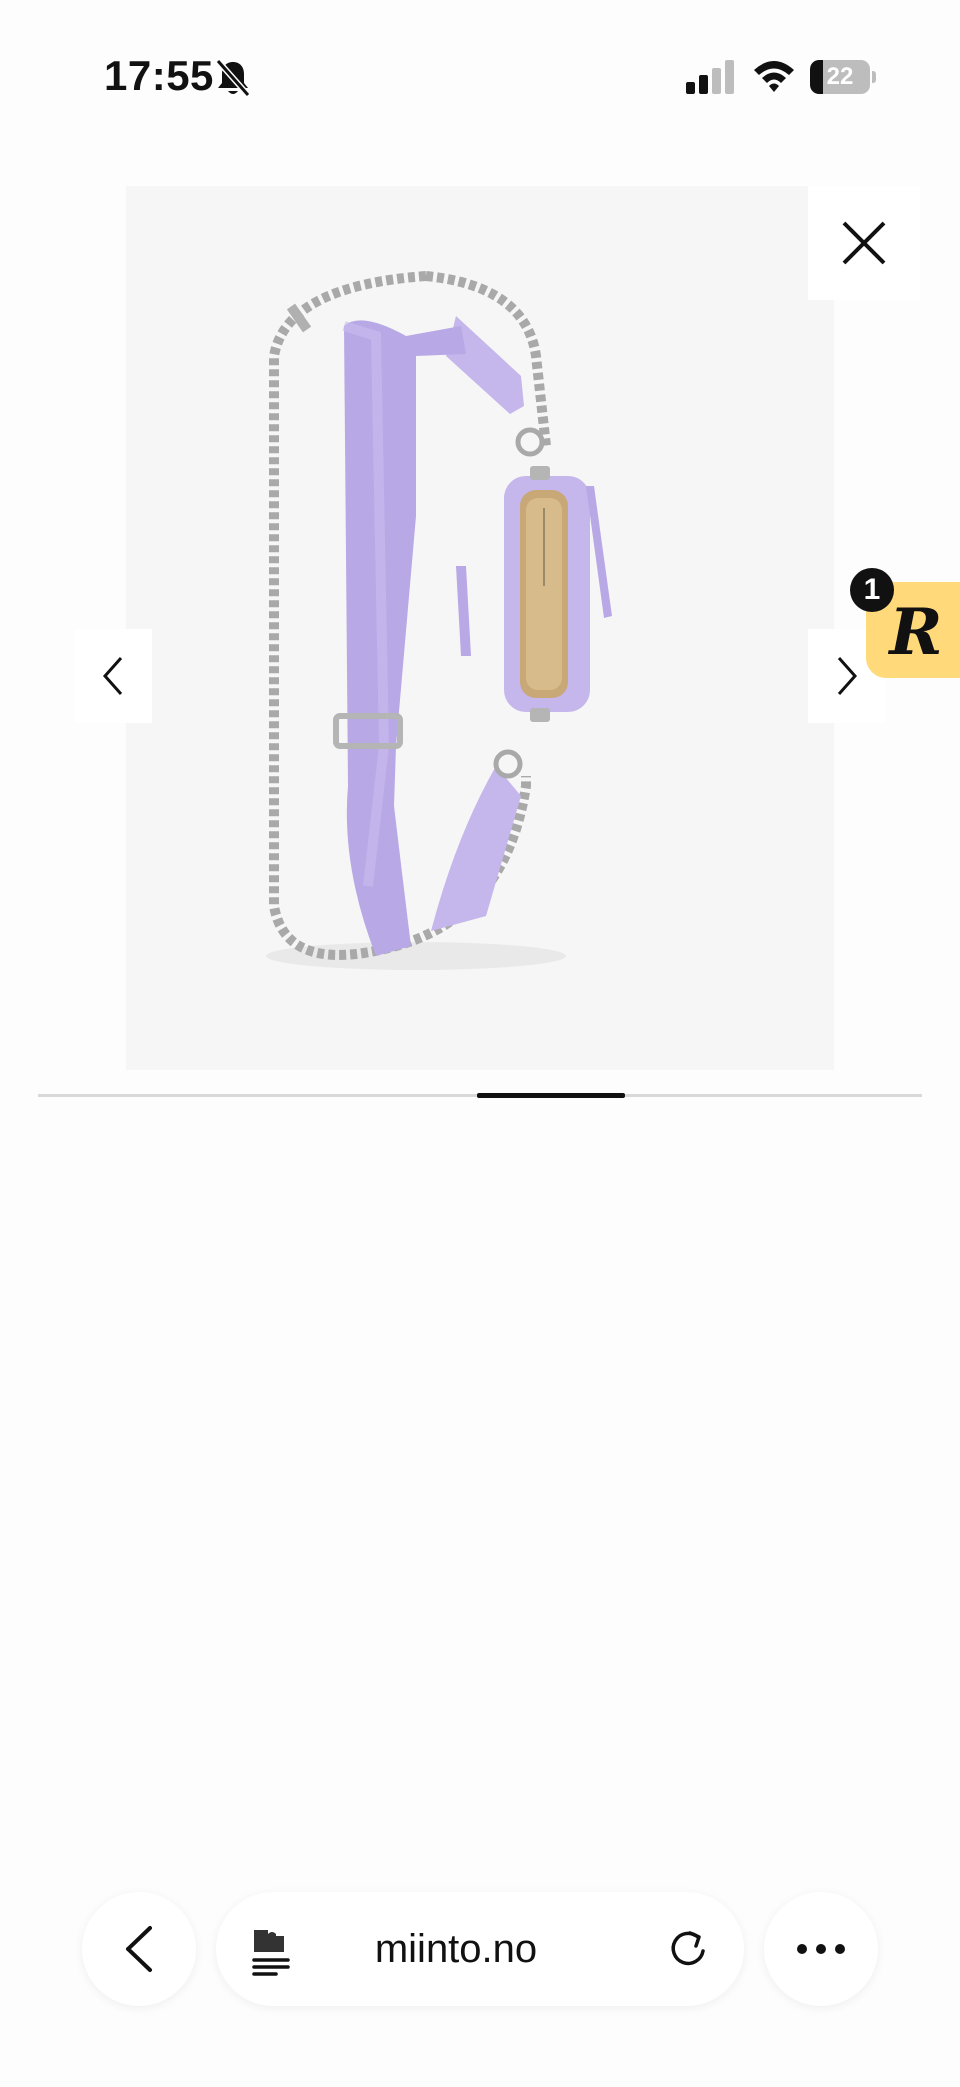 This screenshot has width=960, height=2087. I want to click on battery-level: 22, so click(840, 76).